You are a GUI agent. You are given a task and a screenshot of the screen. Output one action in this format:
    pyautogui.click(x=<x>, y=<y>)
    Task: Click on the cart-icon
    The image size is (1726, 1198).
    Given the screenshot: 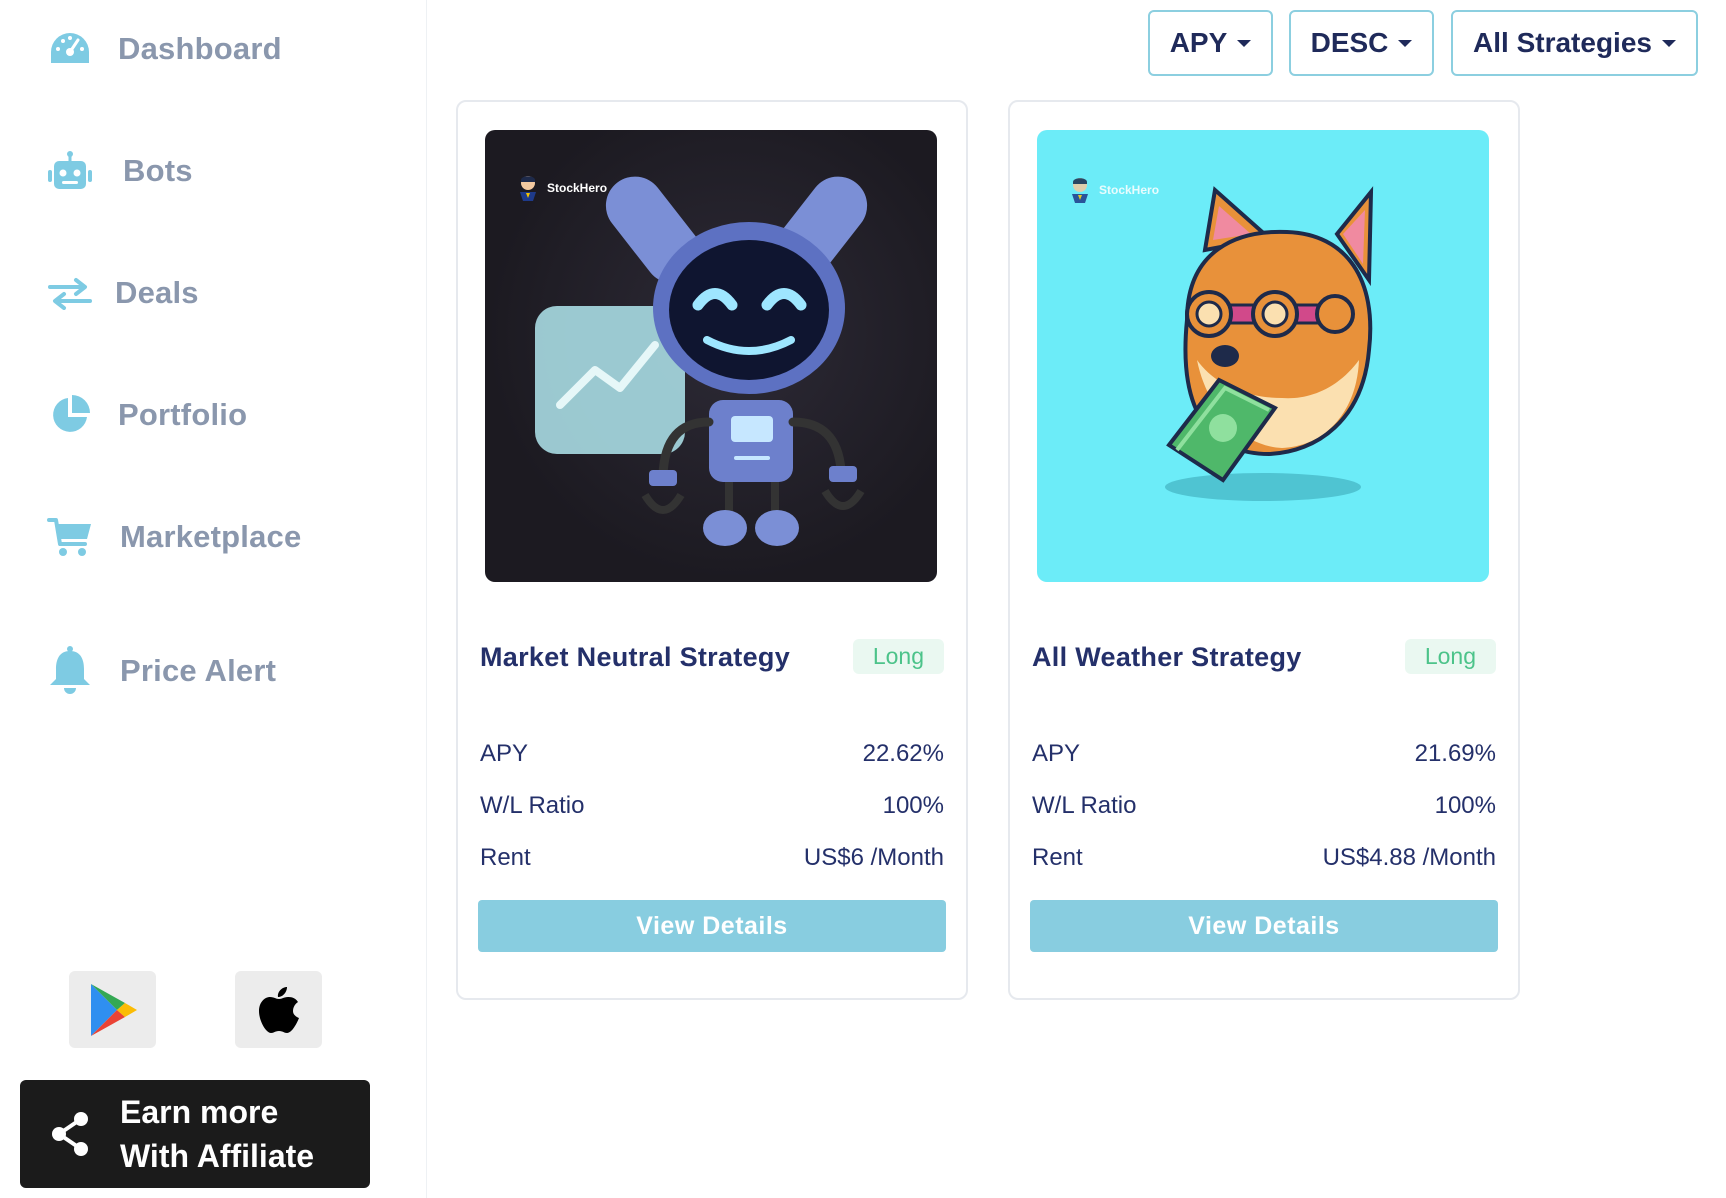 What is the action you would take?
    pyautogui.click(x=70, y=537)
    